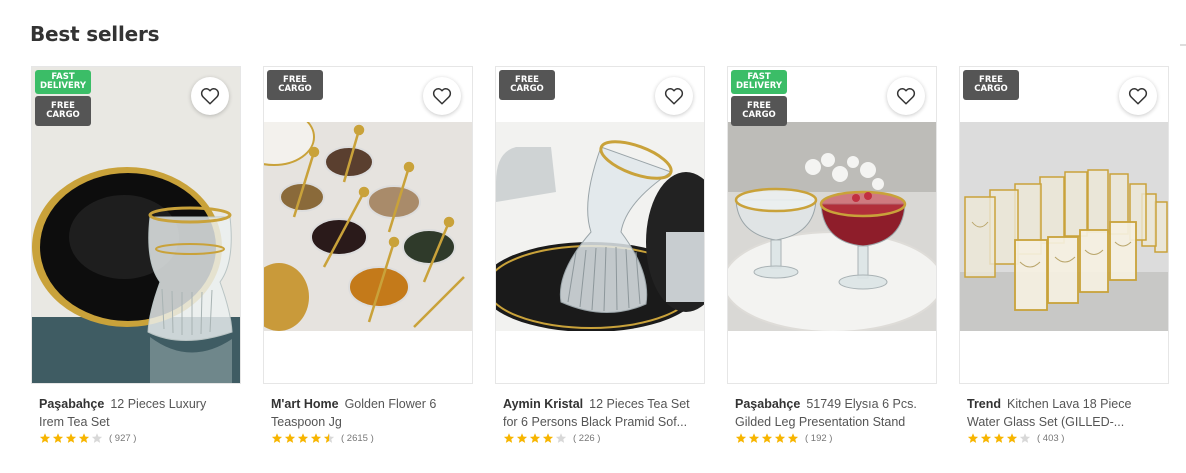 This screenshot has width=1186, height=473. I want to click on product-rating: ( 403 ), so click(1064, 438).